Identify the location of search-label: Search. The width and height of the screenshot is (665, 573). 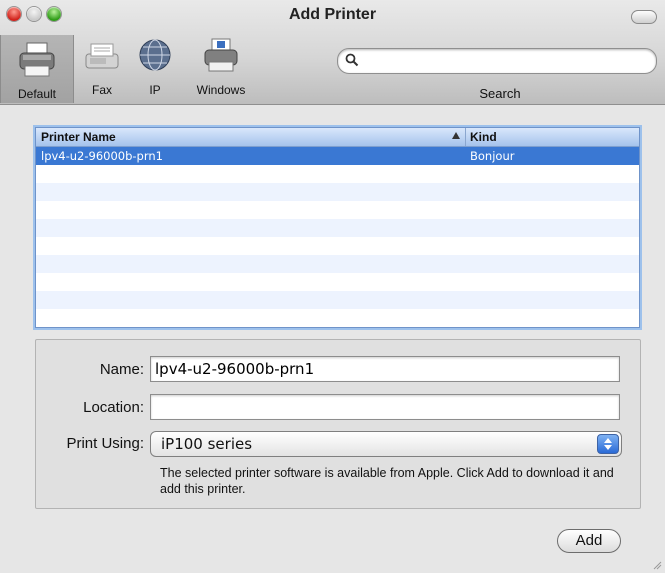
(500, 93).